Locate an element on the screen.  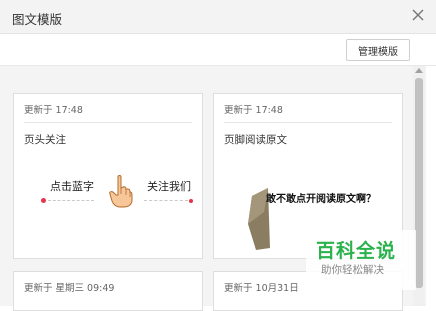
watermark-sub-text: 助你轻松解决 is located at coordinates (352, 270).